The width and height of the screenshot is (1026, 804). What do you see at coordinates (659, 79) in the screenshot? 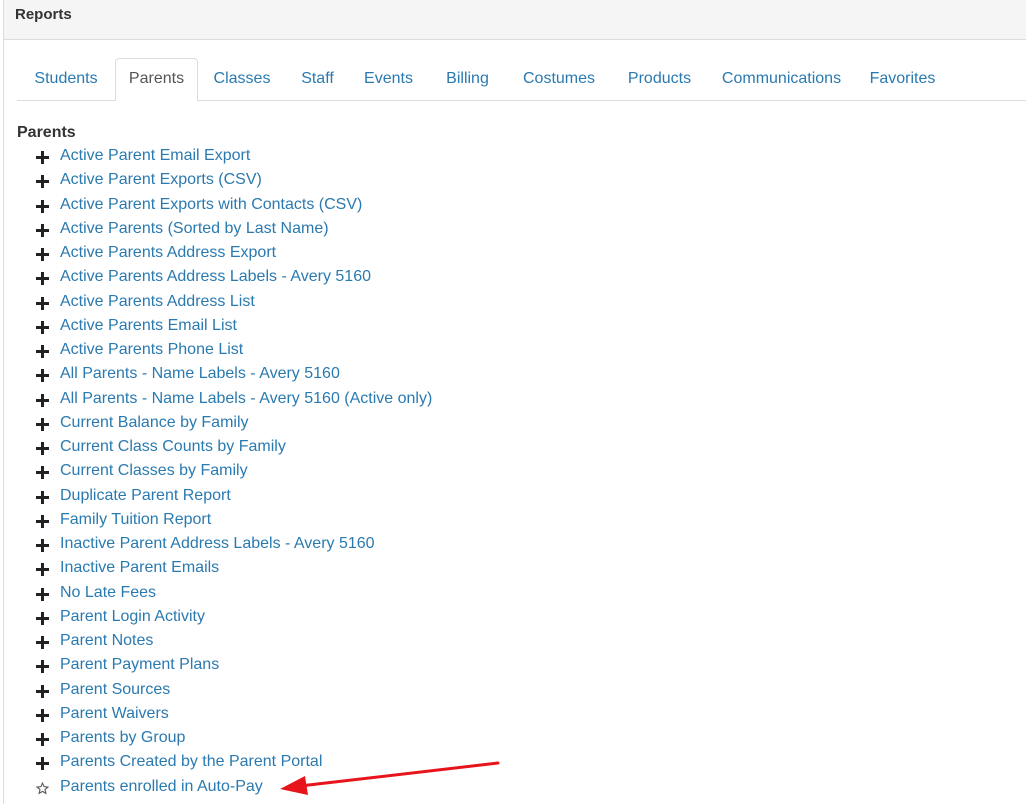
I see `tab-products: Products` at bounding box center [659, 79].